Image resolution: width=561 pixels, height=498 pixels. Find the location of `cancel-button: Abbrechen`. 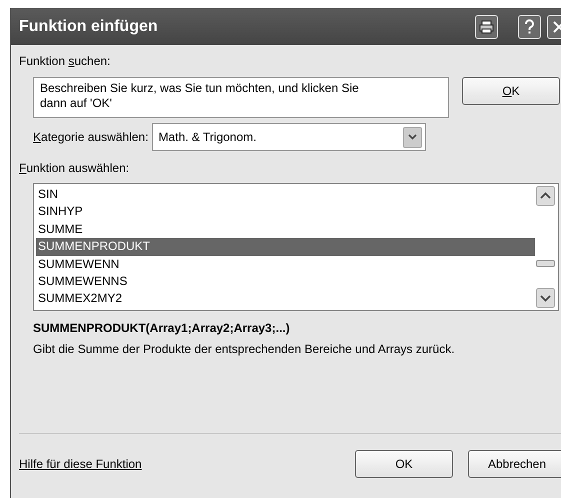

cancel-button: Abbrechen is located at coordinates (514, 464).